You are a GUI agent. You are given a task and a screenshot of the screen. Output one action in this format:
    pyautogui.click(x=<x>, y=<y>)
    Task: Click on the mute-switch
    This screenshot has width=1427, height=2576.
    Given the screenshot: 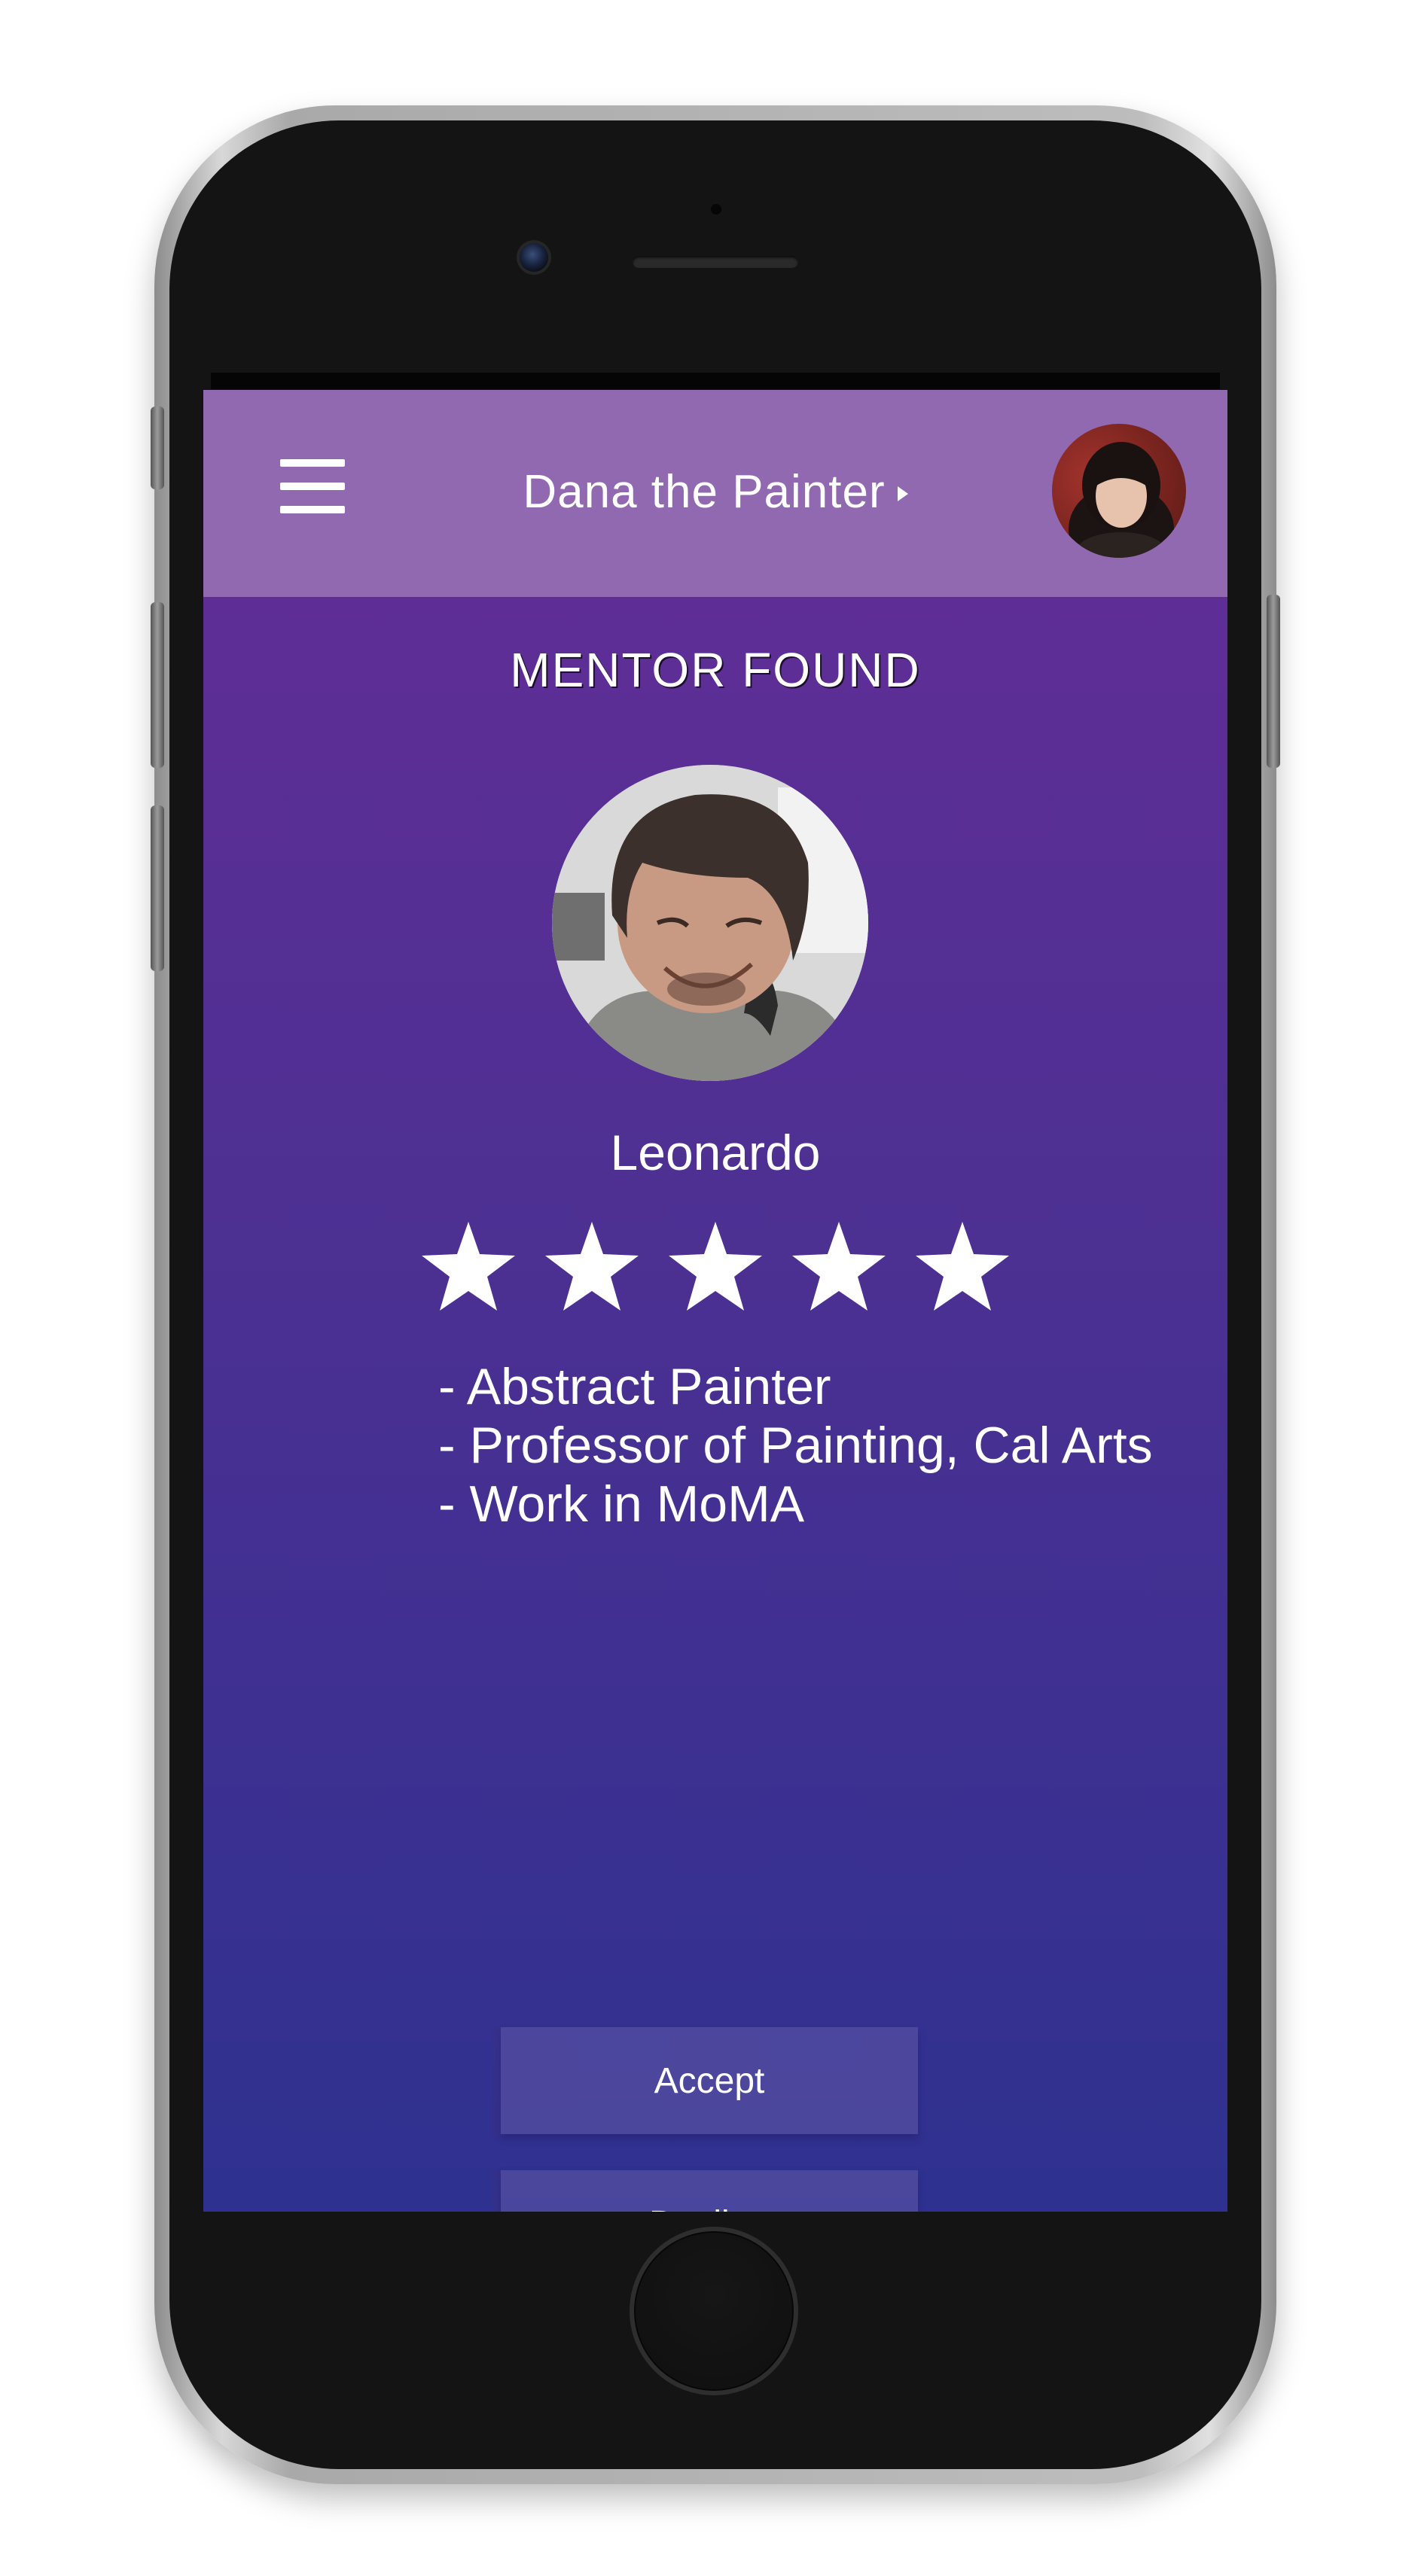 What is the action you would take?
    pyautogui.click(x=158, y=448)
    